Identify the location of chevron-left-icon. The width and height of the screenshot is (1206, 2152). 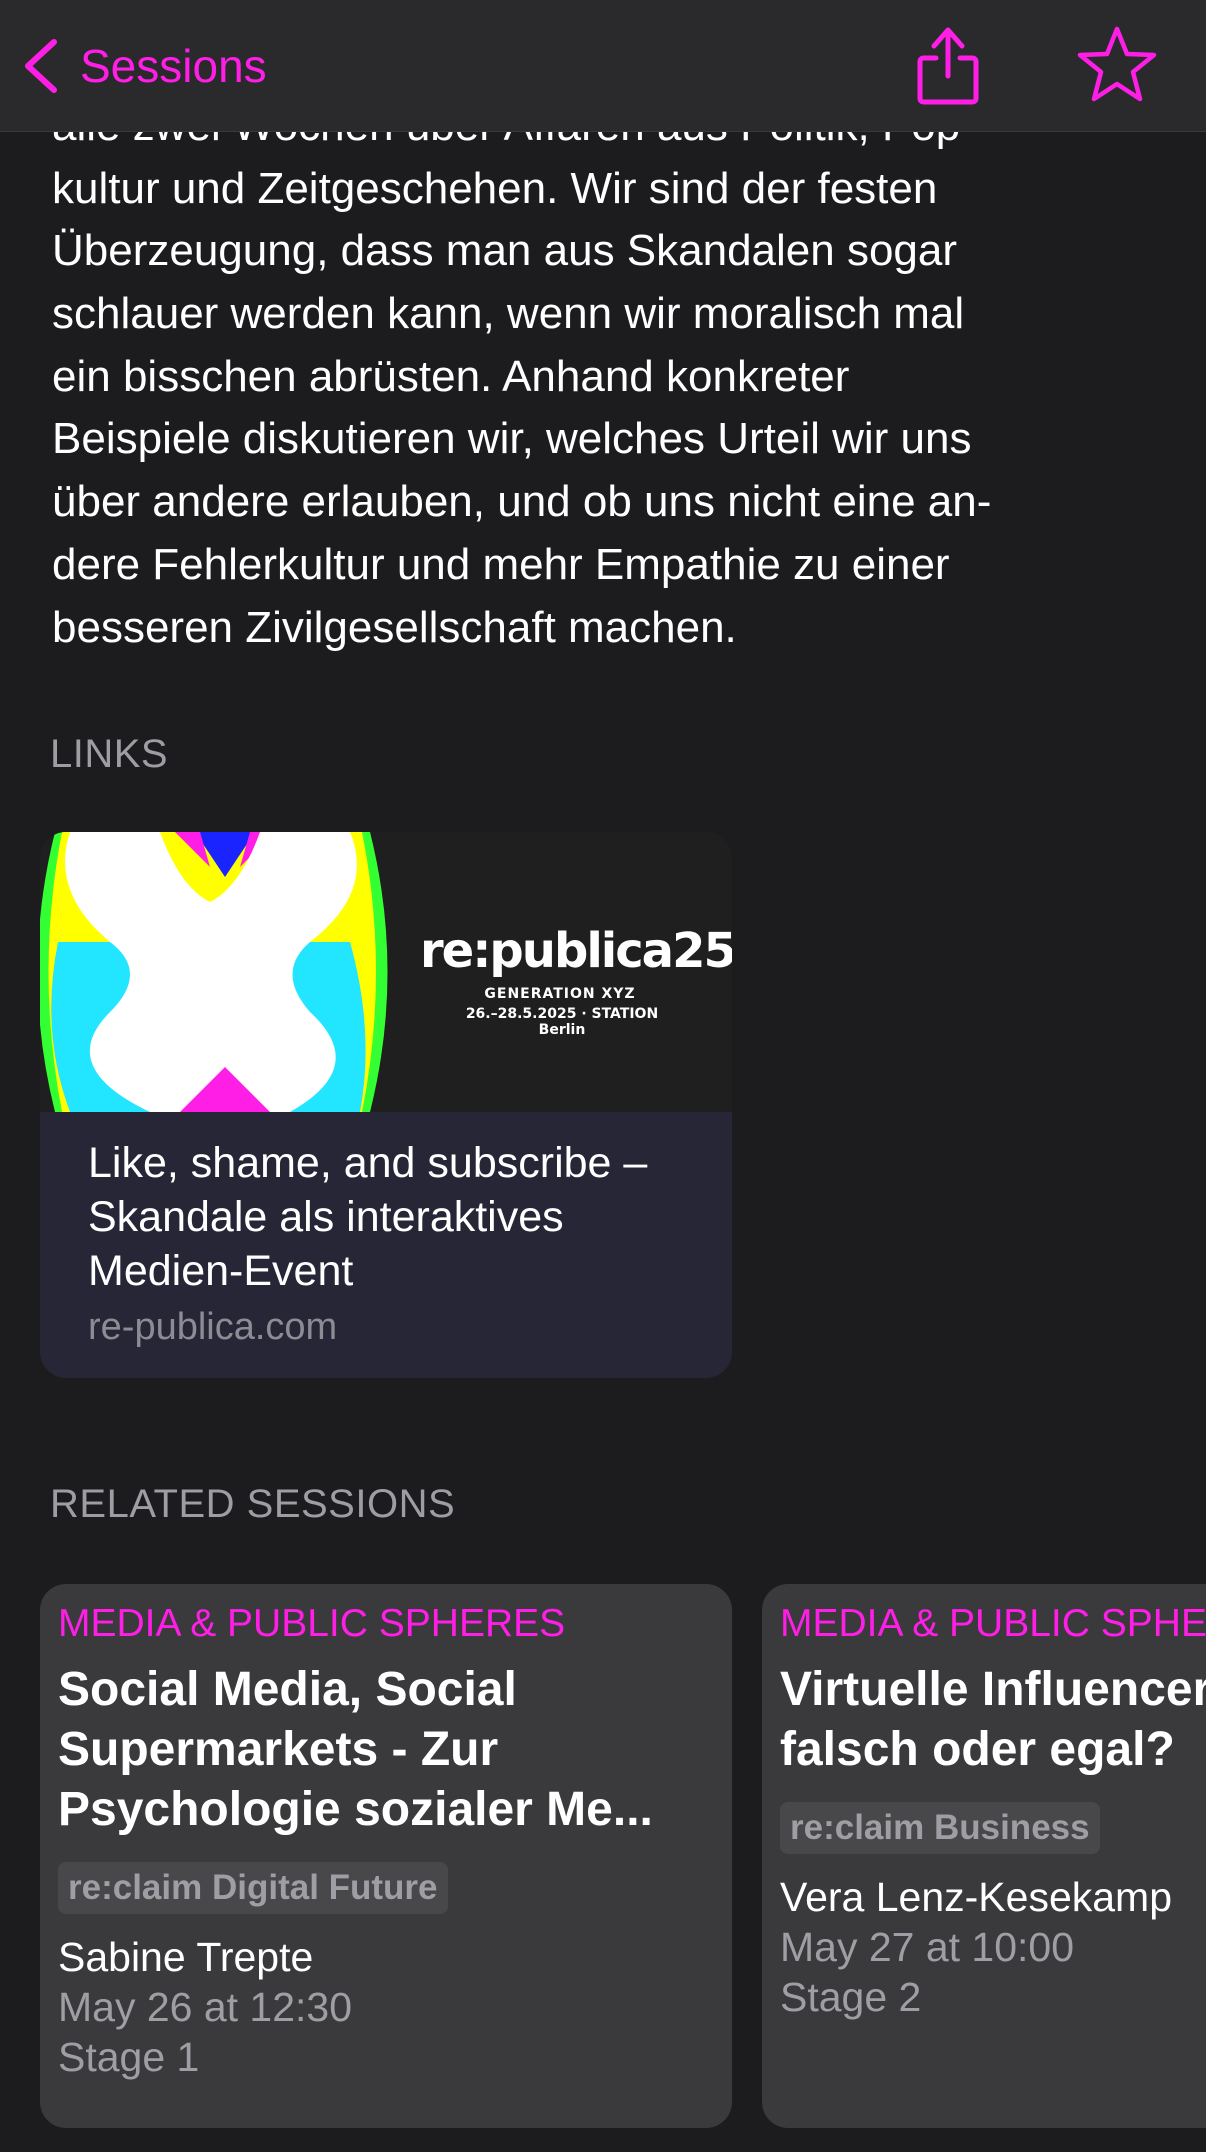
(41, 66).